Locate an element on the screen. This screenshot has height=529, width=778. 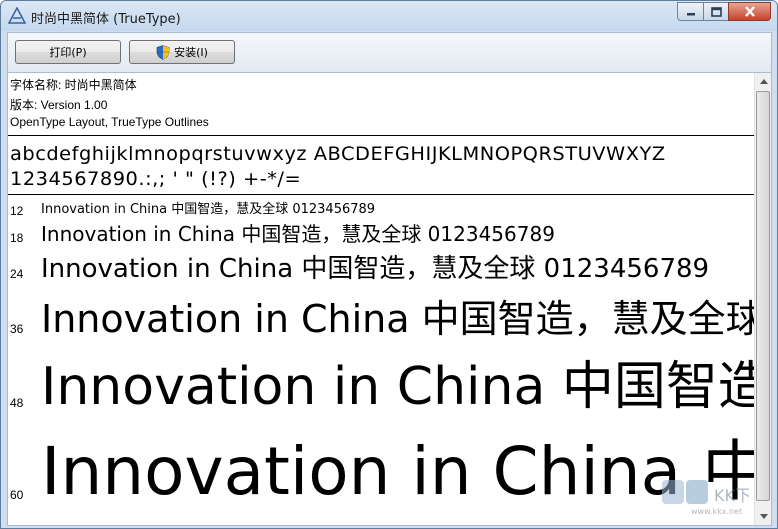
scroll-down-button is located at coordinates (763, 516).